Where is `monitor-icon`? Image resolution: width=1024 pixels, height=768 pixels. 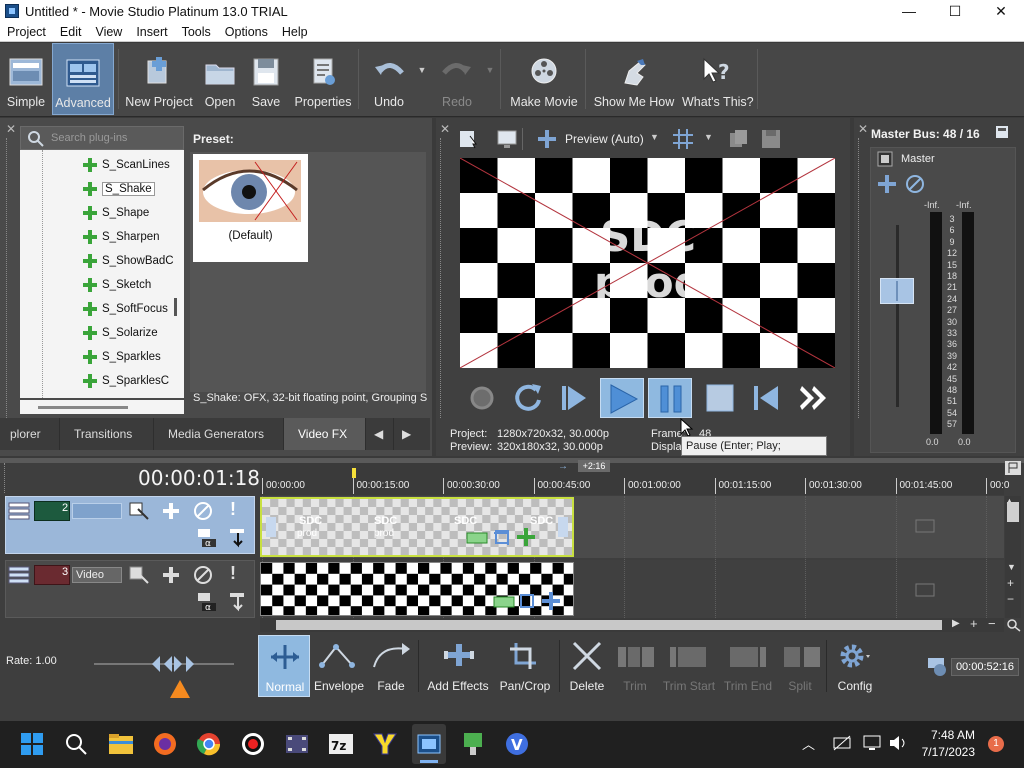
monitor-icon is located at coordinates (872, 743).